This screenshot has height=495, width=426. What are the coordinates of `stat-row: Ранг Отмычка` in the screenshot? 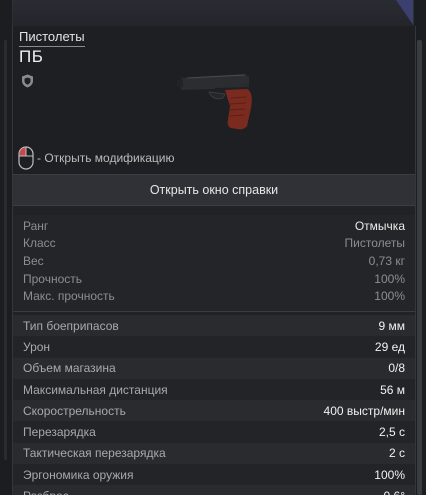 It's located at (214, 226).